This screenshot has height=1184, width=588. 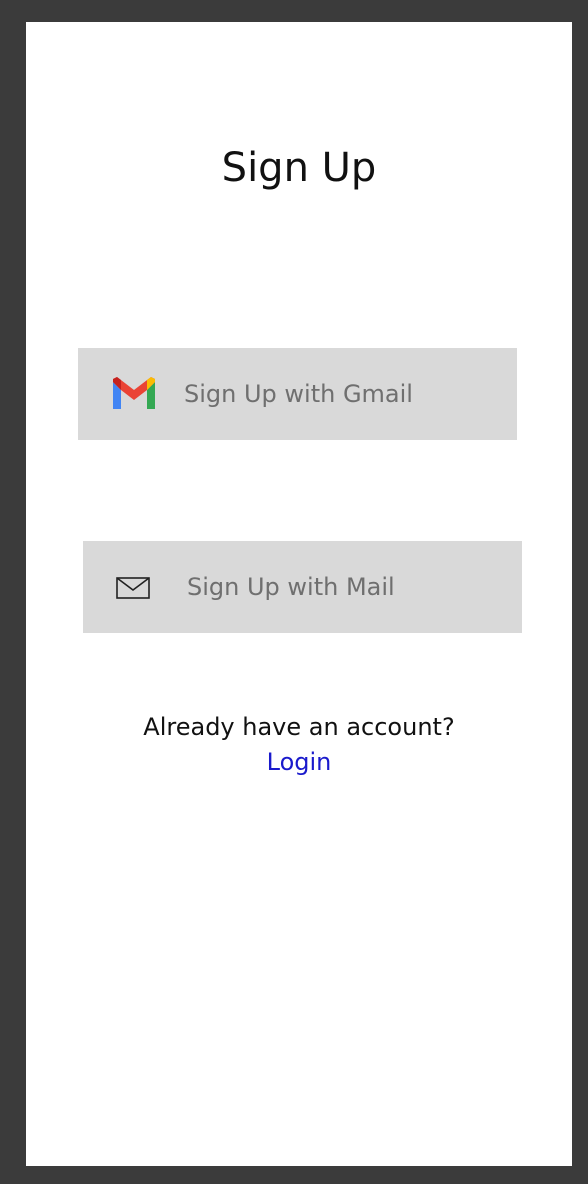 I want to click on login-link: Login, so click(x=299, y=762).